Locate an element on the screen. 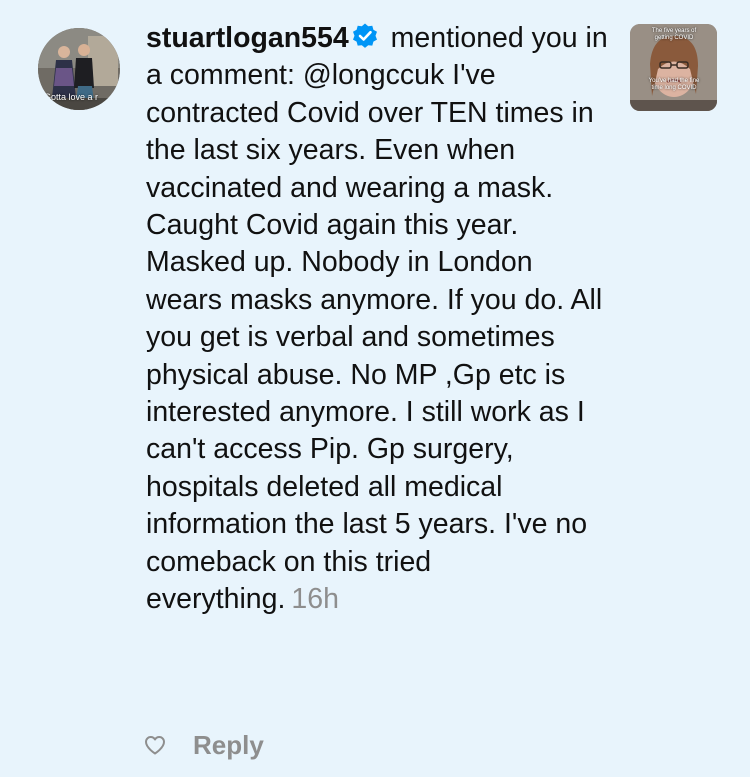  comment-actions: Reply is located at coordinates (203, 745).